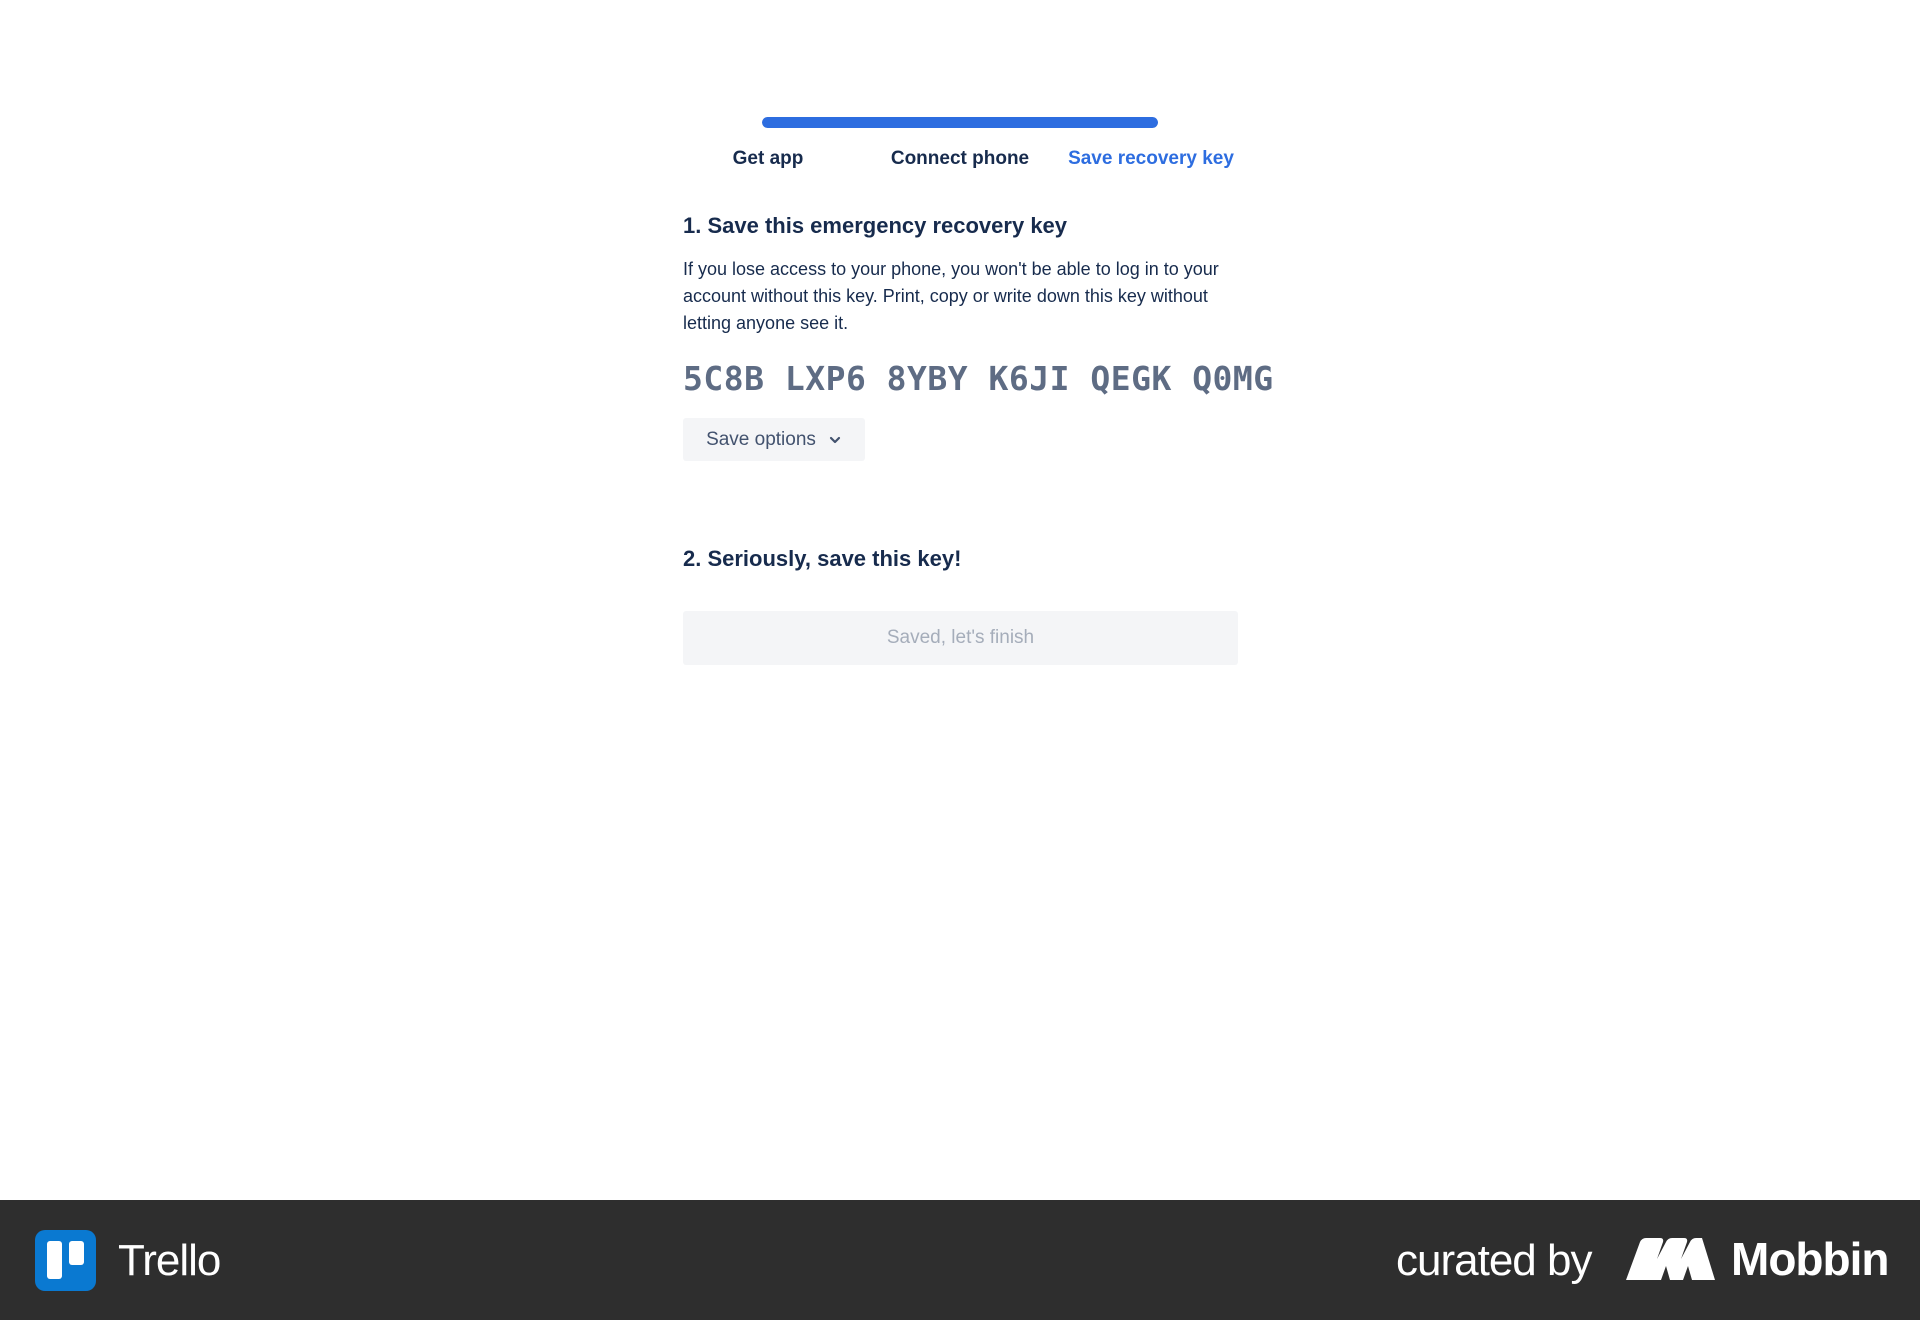 The height and width of the screenshot is (1320, 1920). Describe the element at coordinates (768, 158) in the screenshot. I see `step-get-app: Get app` at that location.